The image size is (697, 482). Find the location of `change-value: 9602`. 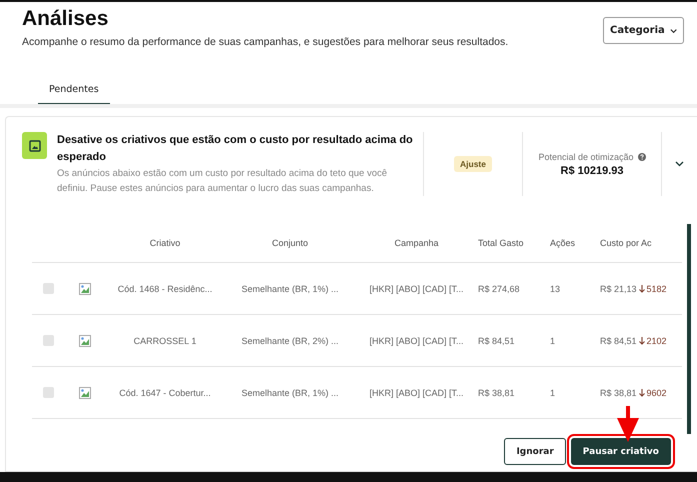

change-value: 9602 is located at coordinates (656, 393).